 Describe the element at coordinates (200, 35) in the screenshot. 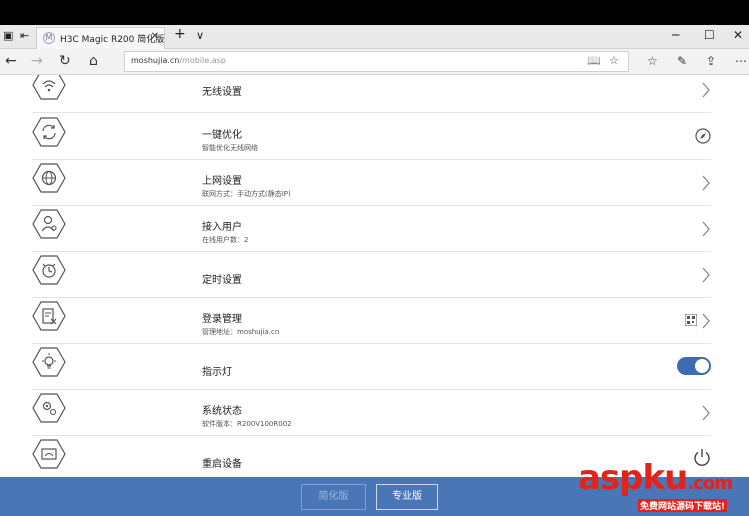

I see `tab-dropdown-icon: ∨` at that location.